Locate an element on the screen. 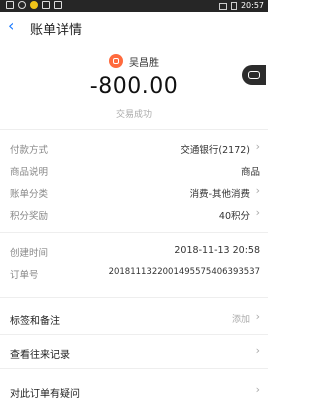  order-question-row: 对此订单有疑问 › is located at coordinates (135, 391).